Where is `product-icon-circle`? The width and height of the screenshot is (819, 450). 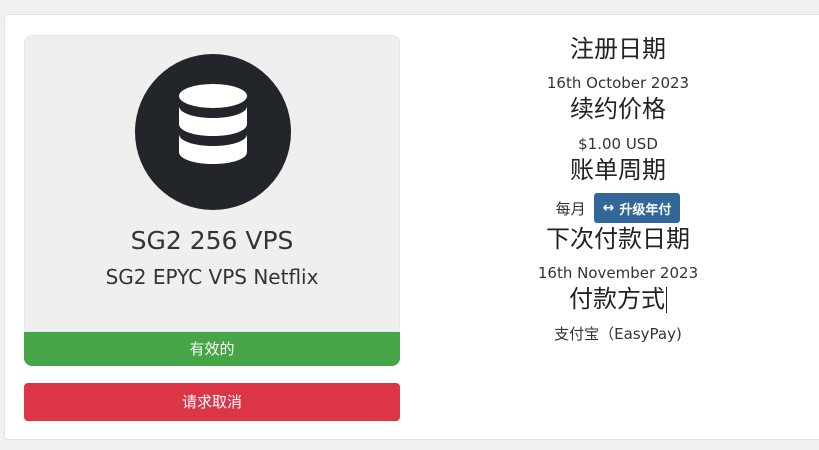
product-icon-circle is located at coordinates (213, 132).